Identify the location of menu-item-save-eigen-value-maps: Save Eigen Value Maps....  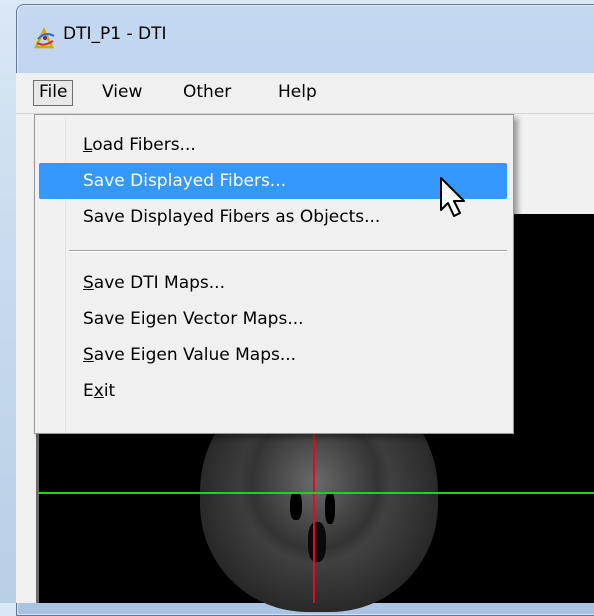
(189, 355).